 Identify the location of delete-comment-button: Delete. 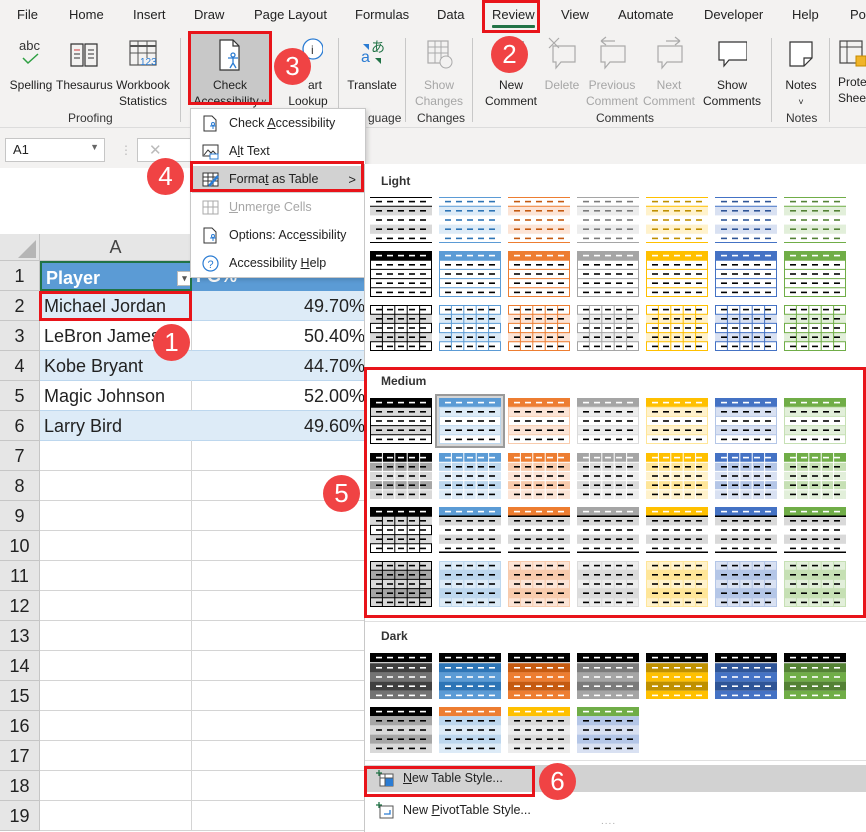
(562, 64).